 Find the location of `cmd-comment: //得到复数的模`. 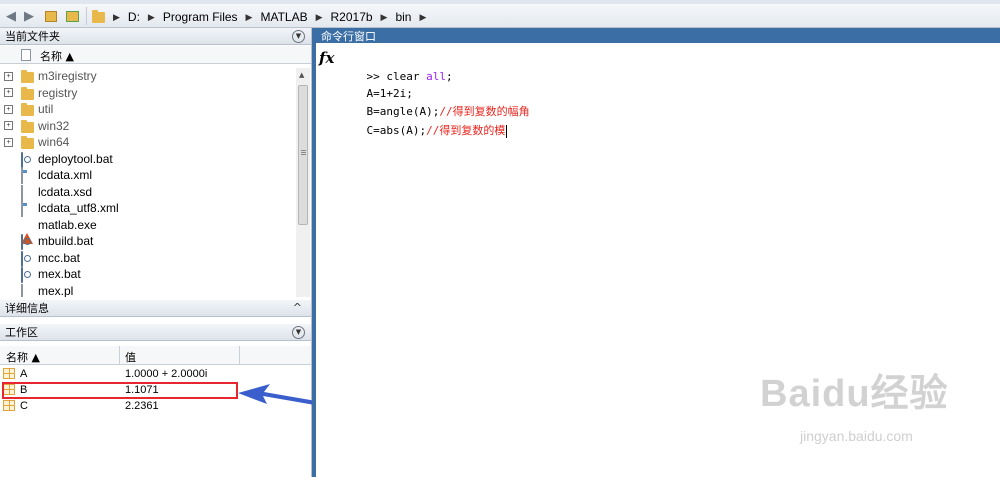

cmd-comment: //得到复数的模 is located at coordinates (466, 130).